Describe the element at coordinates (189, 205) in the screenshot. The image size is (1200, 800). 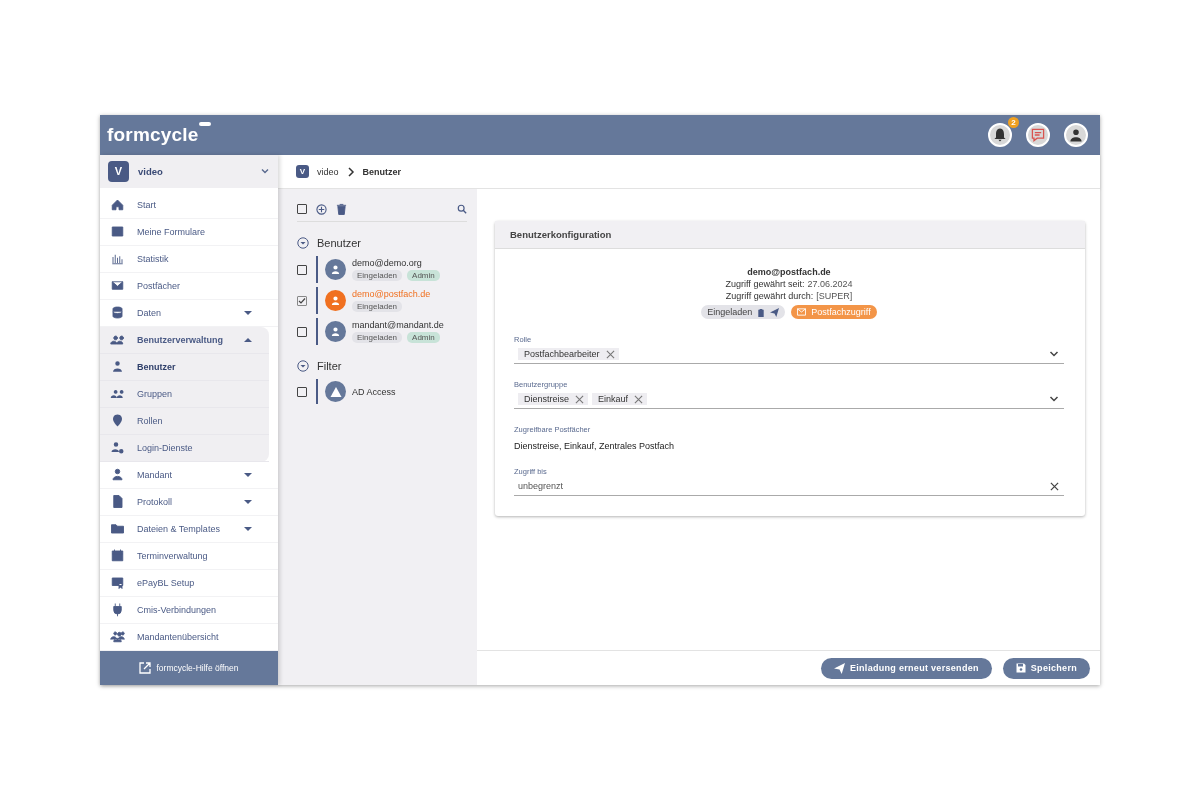
I see `nav-item: Start` at that location.